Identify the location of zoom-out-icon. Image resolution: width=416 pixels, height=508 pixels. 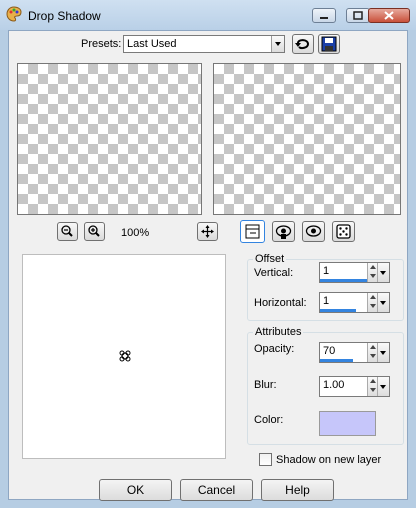
(67, 231).